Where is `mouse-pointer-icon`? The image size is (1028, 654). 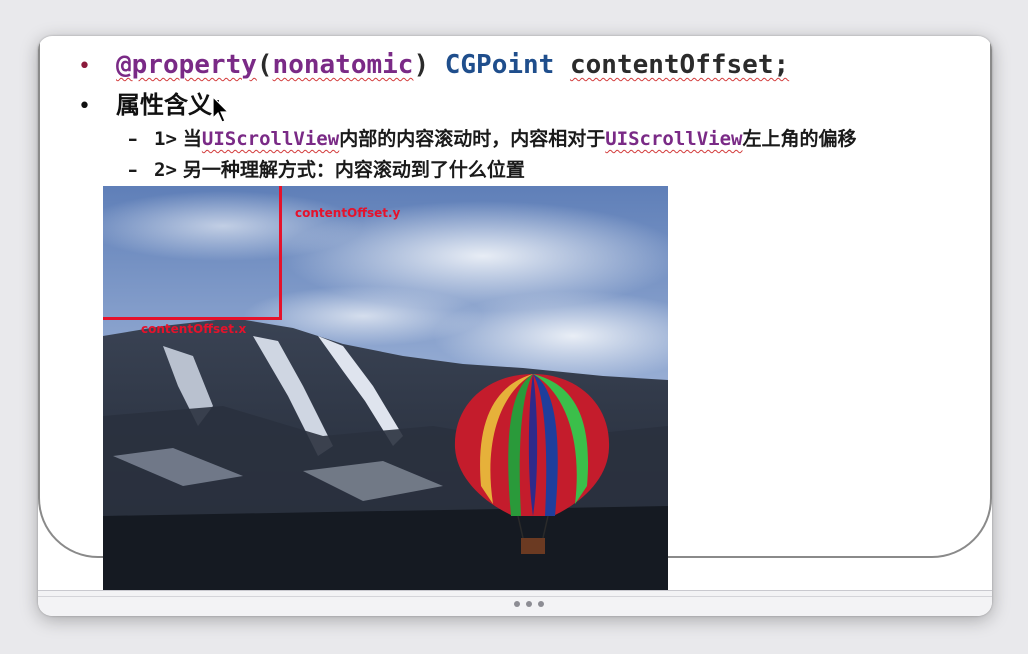 mouse-pointer-icon is located at coordinates (221, 109).